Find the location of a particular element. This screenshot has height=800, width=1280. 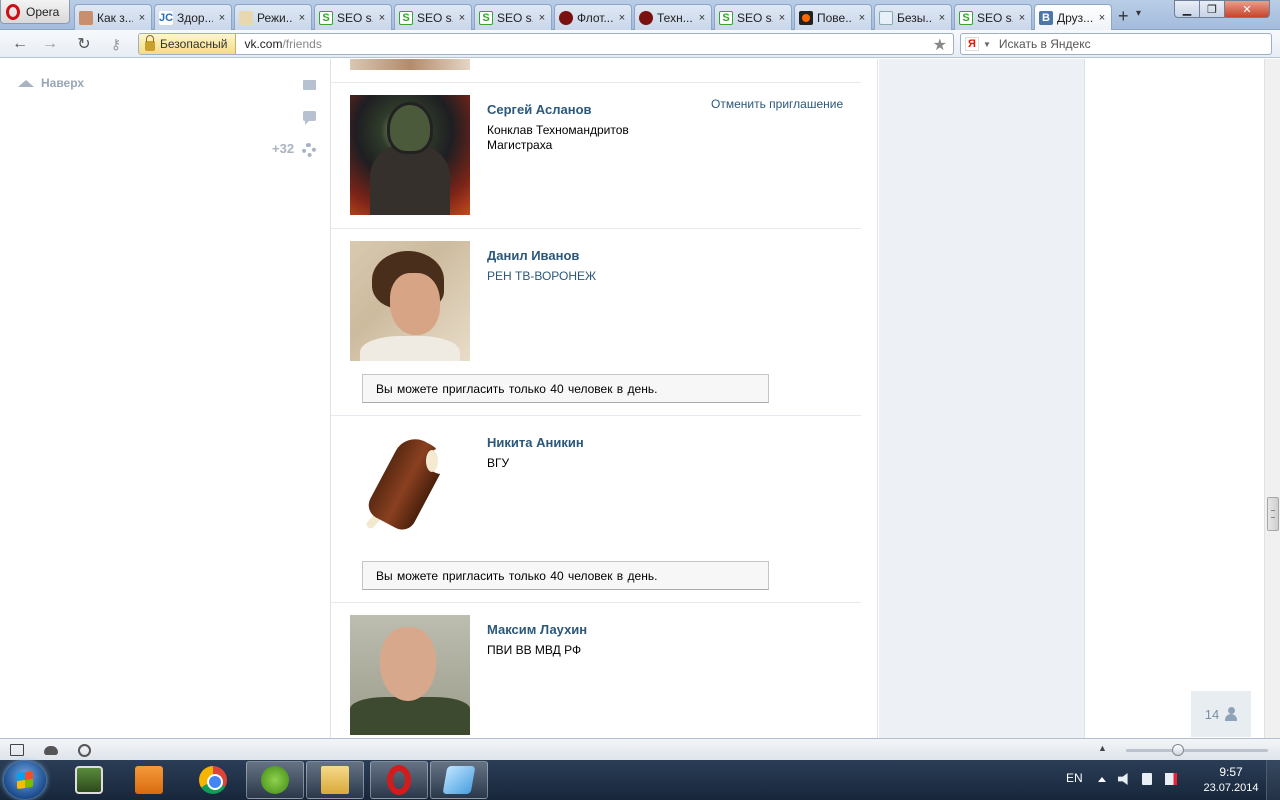

clock-time: 9:57 is located at coordinates (1231, 772).